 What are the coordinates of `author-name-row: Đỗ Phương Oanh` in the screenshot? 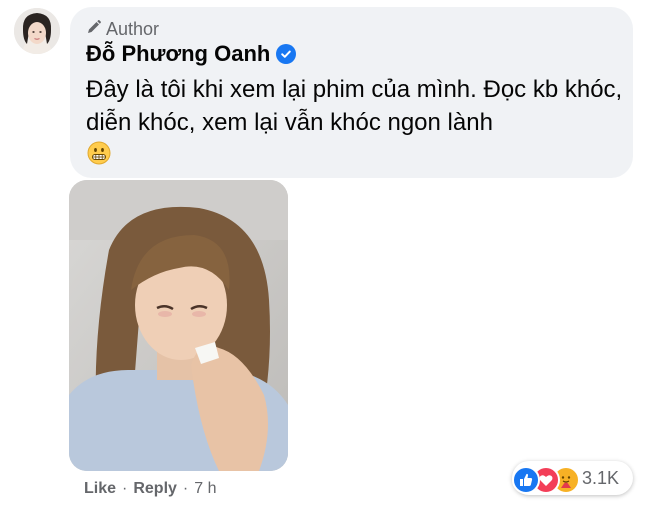 It's located at (191, 54).